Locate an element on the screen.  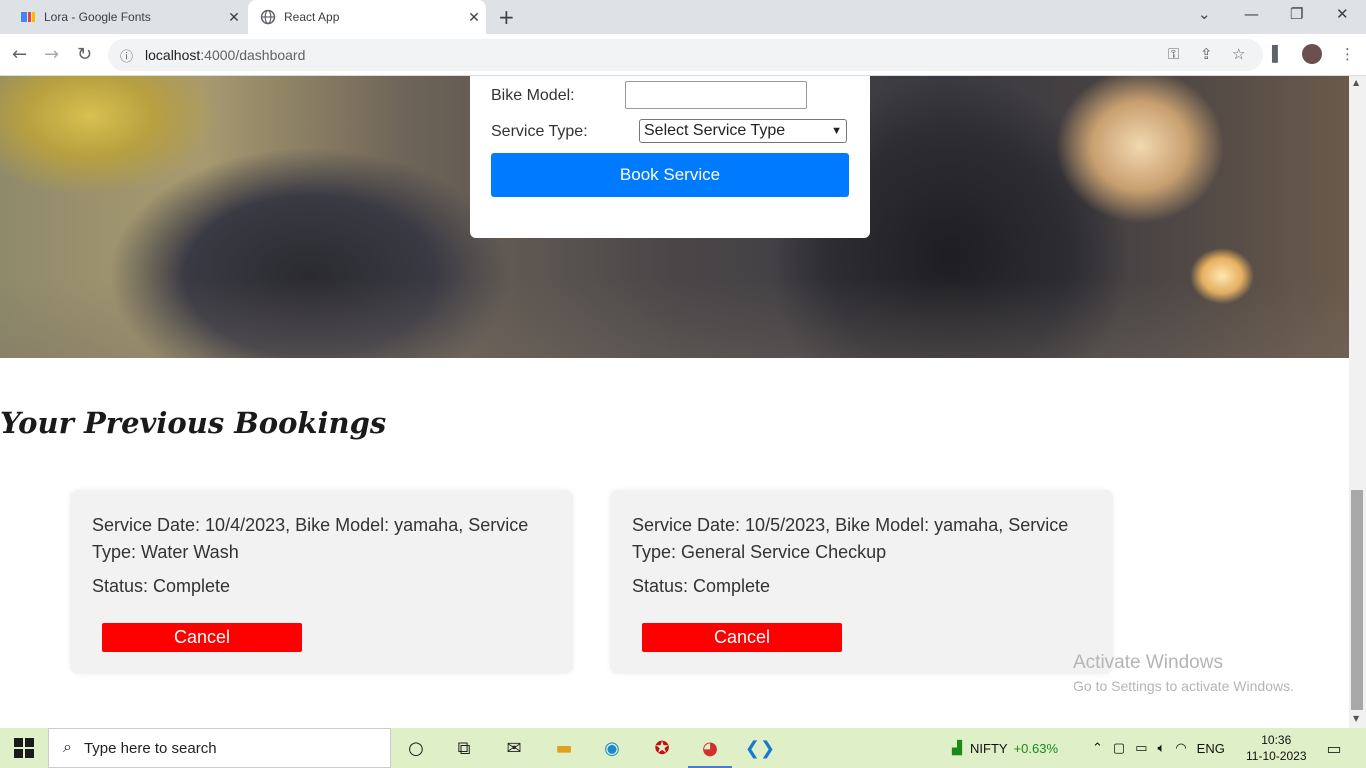
chevron-down-icon: ▼ is located at coordinates (836, 131).